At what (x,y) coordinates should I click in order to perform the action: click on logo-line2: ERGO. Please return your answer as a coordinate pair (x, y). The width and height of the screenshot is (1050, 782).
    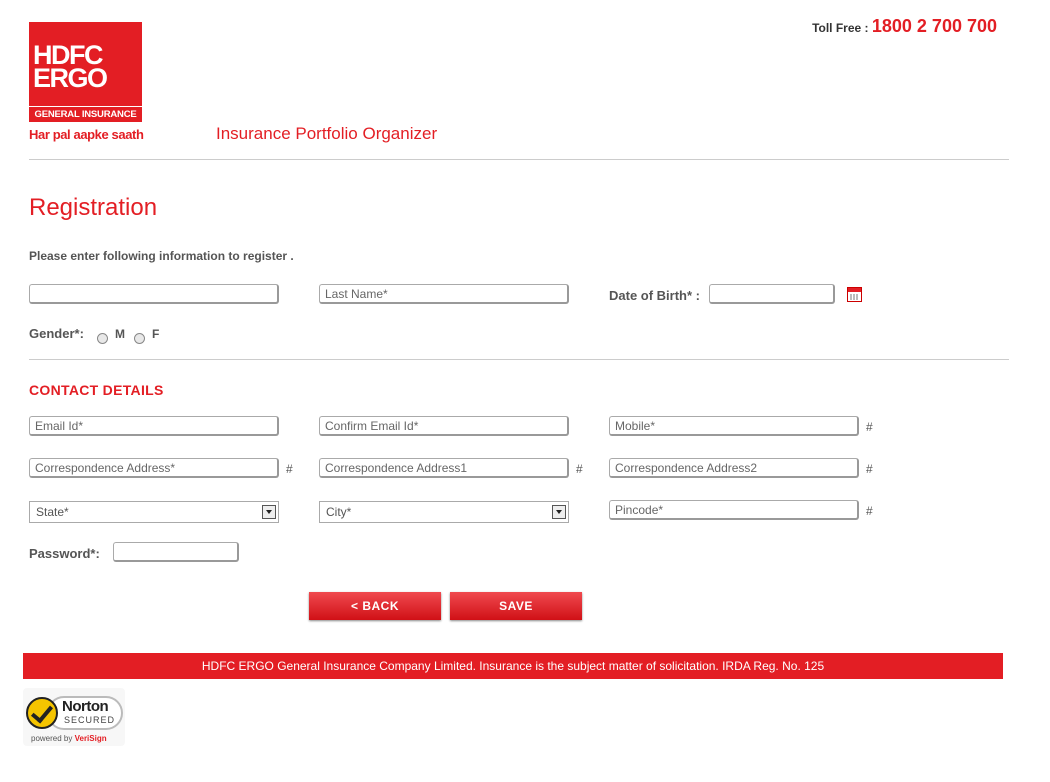
    Looking at the image, I should click on (70, 78).